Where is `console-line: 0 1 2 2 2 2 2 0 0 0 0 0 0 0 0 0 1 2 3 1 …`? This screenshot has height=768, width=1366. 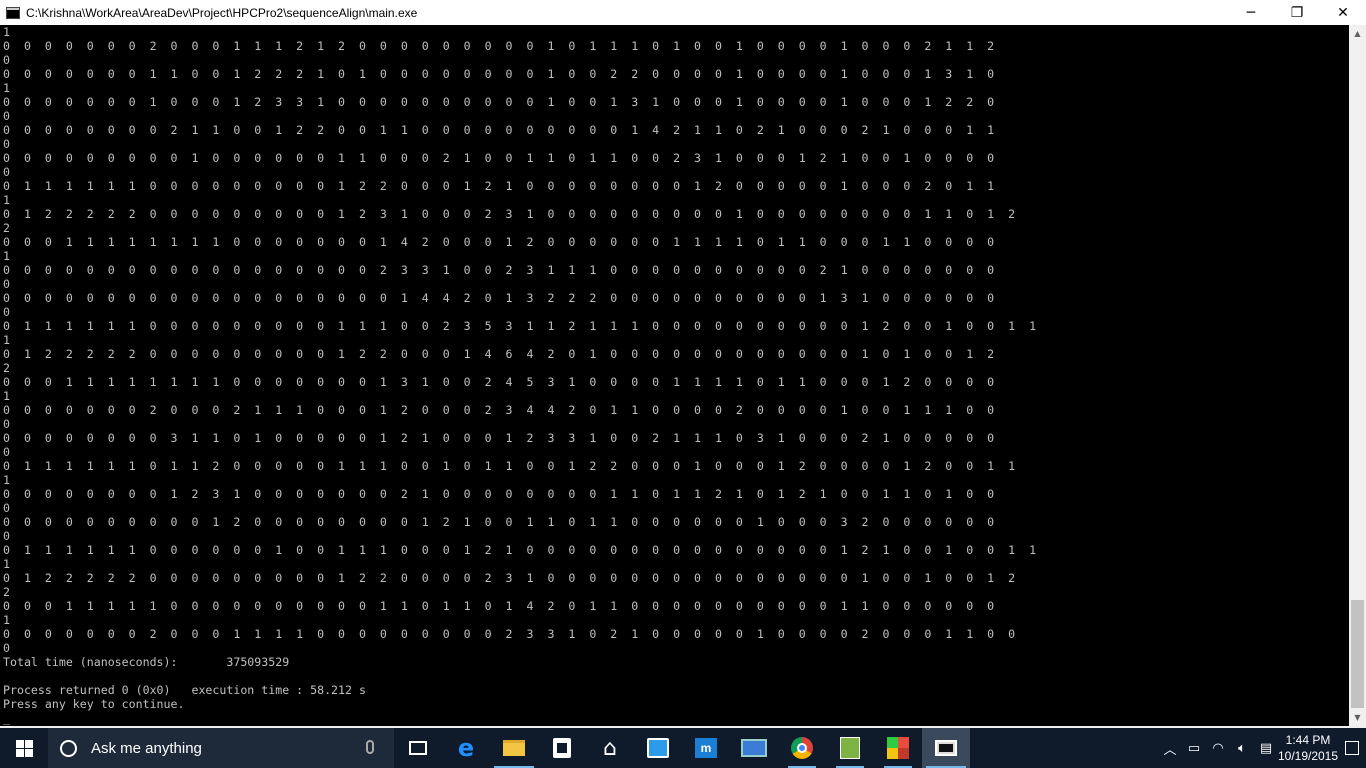
console-line: 0 1 2 2 2 2 2 0 0 0 0 0 0 0 0 0 1 2 3 1 … is located at coordinates (509, 214).